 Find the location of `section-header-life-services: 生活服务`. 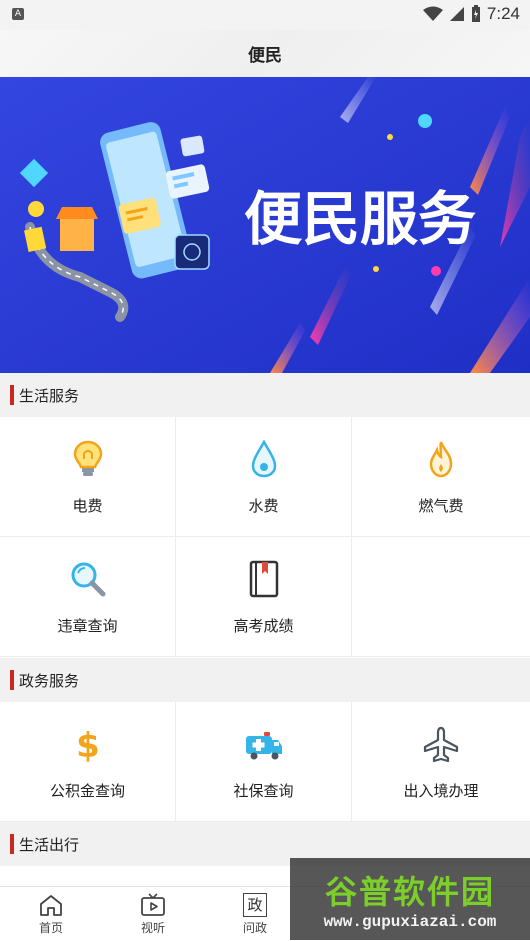

section-header-life-services: 生活服务 is located at coordinates (265, 395).